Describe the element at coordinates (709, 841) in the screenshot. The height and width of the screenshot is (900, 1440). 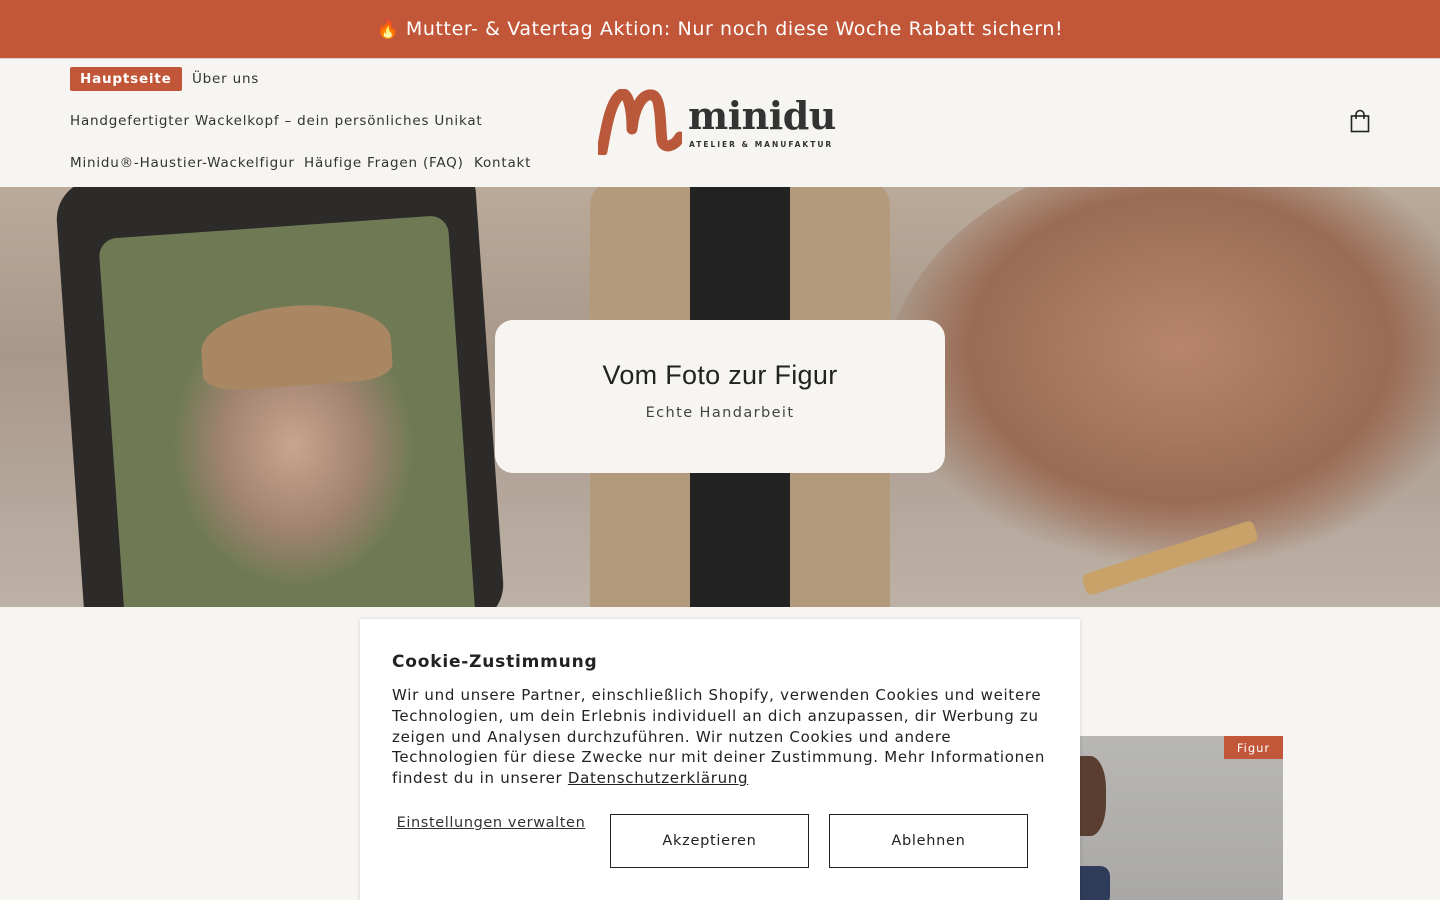
I see `accept-button: Akzeptieren` at that location.